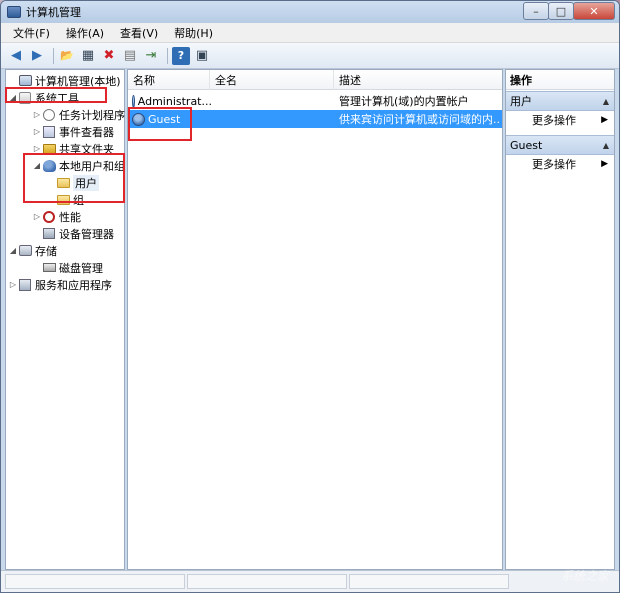 The width and height of the screenshot is (620, 593). What do you see at coordinates (310, 12) in the screenshot?
I see `title-bar: 计算机管理 – □ ✕` at bounding box center [310, 12].